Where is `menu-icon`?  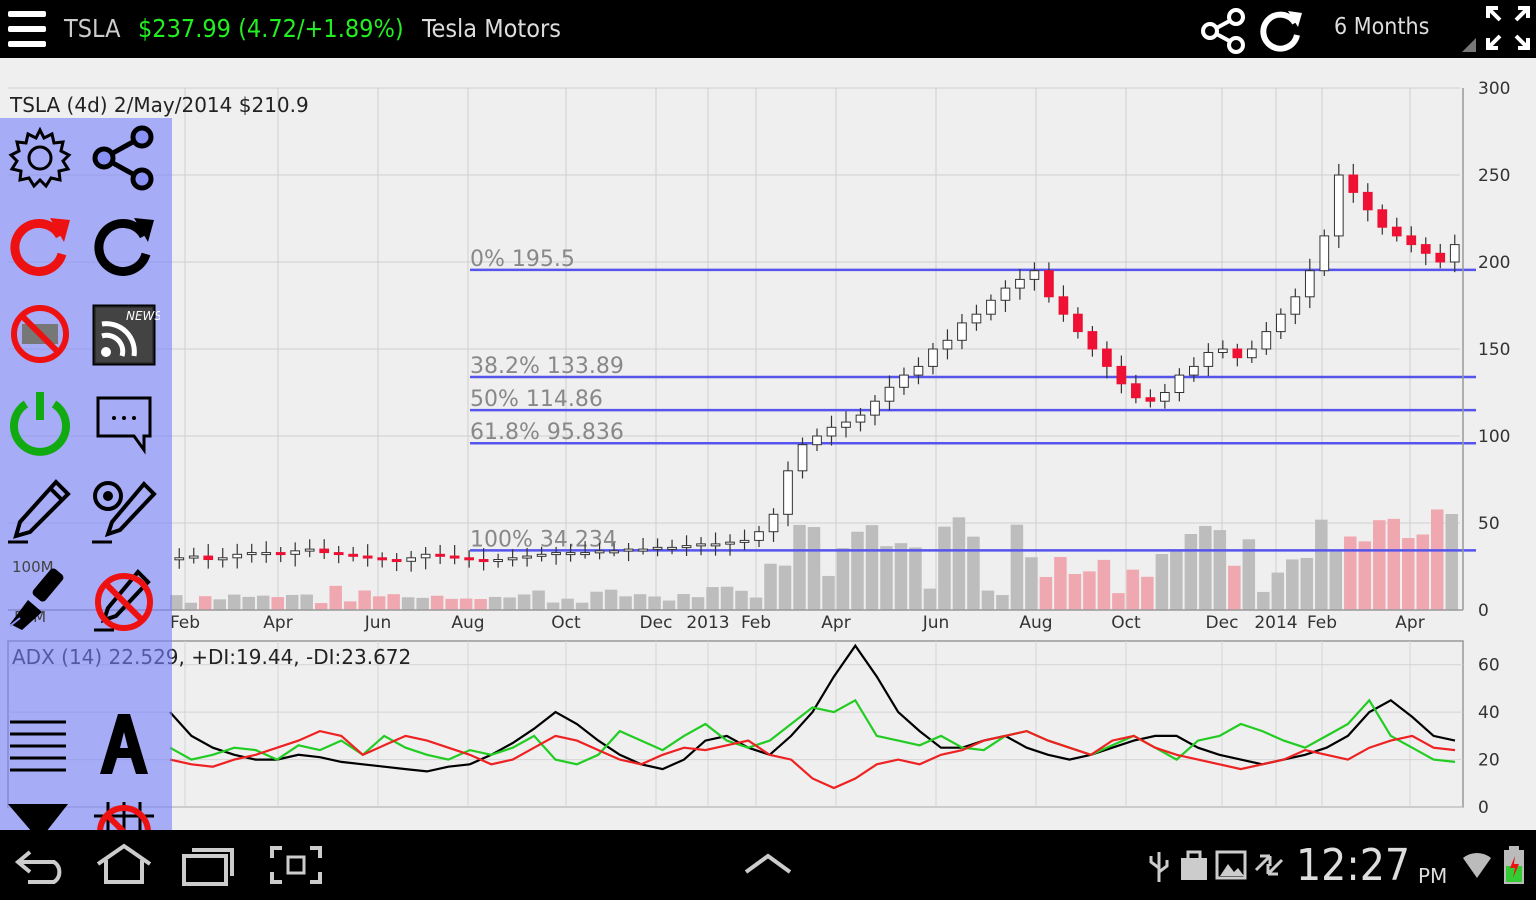 menu-icon is located at coordinates (27, 29).